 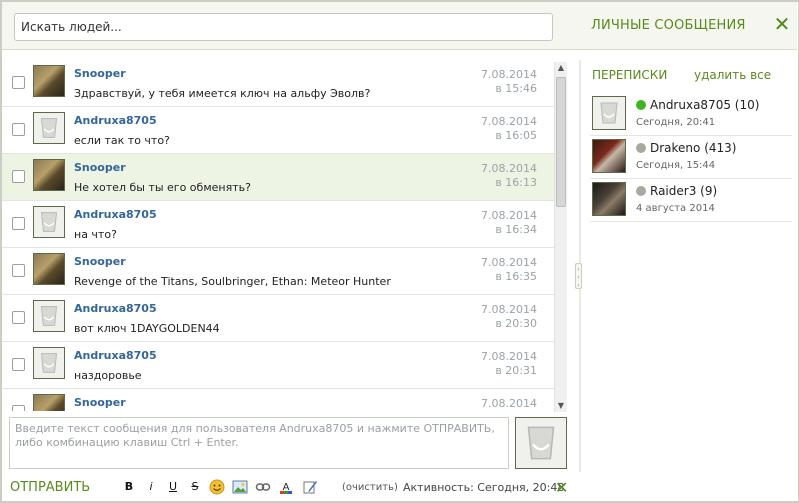 What do you see at coordinates (509, 363) in the screenshot?
I see `message-timestamp: 7.08.2014 в 20:31` at bounding box center [509, 363].